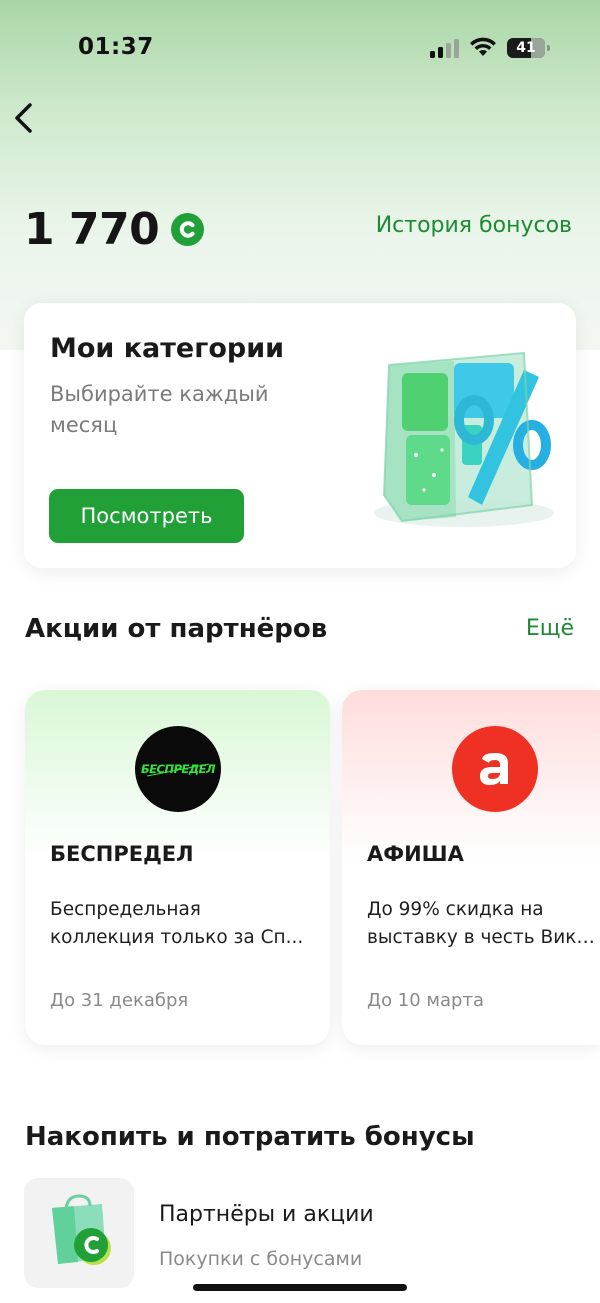 The height and width of the screenshot is (1303, 600). What do you see at coordinates (119, 1000) in the screenshot?
I see `promo-date: До 31 декабря` at bounding box center [119, 1000].